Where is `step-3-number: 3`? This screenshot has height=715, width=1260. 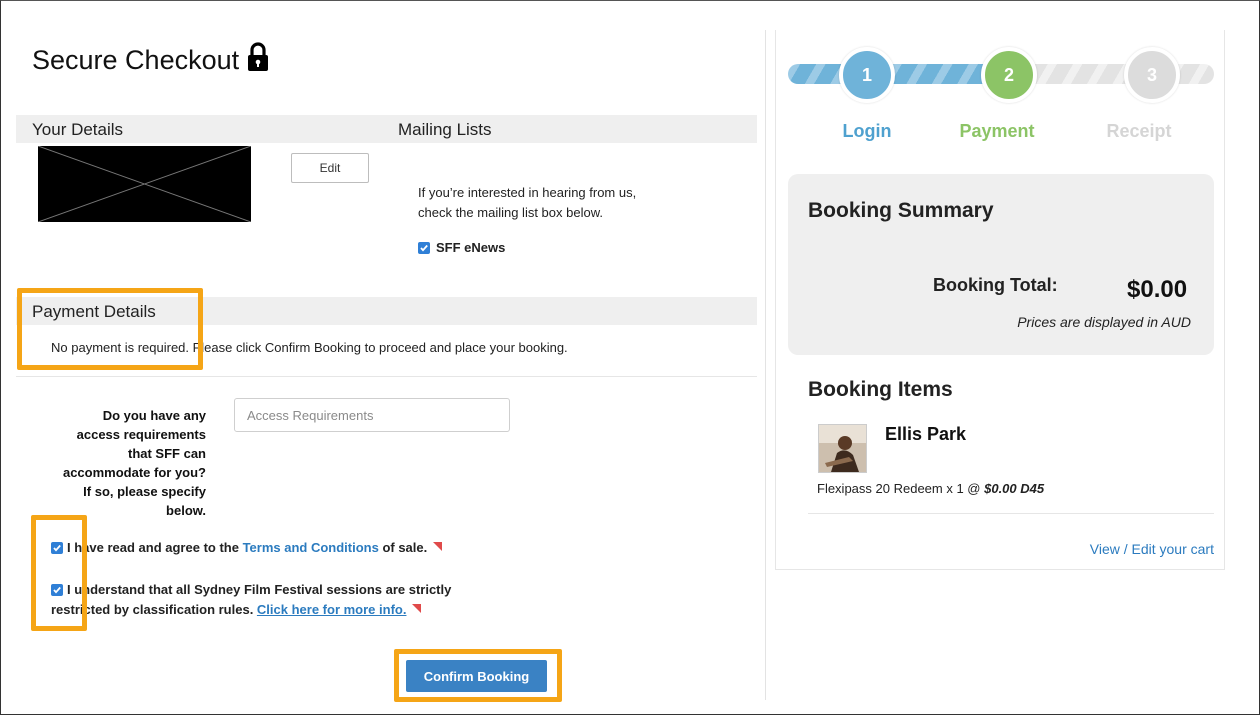 step-3-number: 3 is located at coordinates (1151, 74).